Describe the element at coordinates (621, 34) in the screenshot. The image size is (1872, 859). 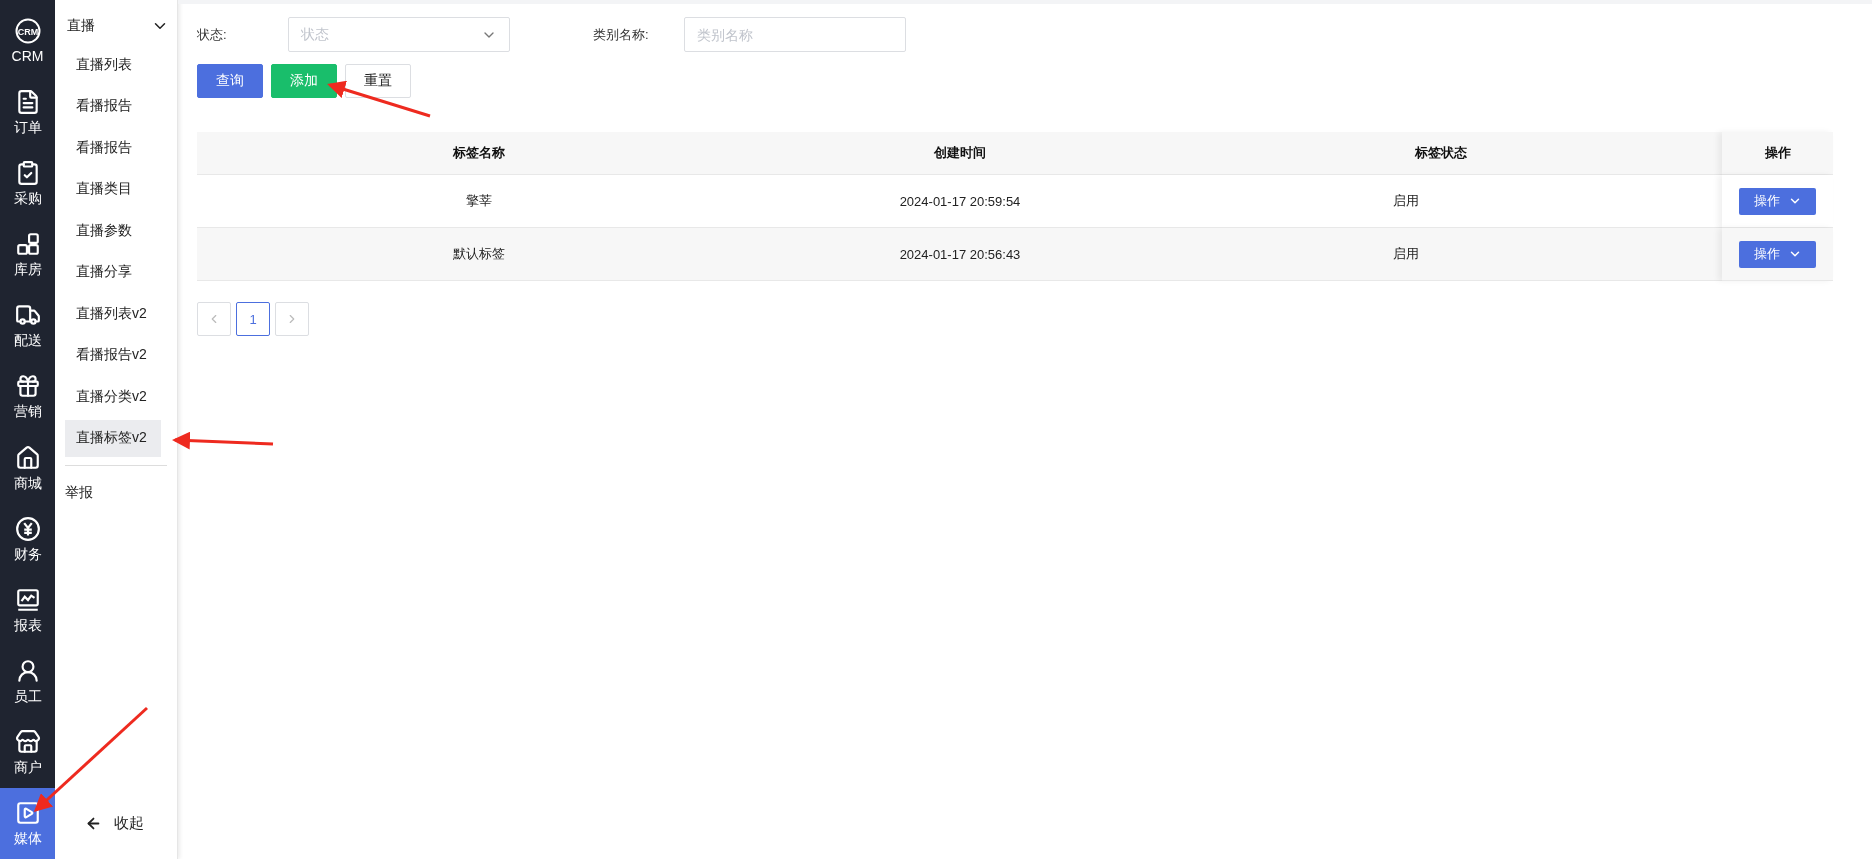
I see `filter-label: 类别名称:` at that location.